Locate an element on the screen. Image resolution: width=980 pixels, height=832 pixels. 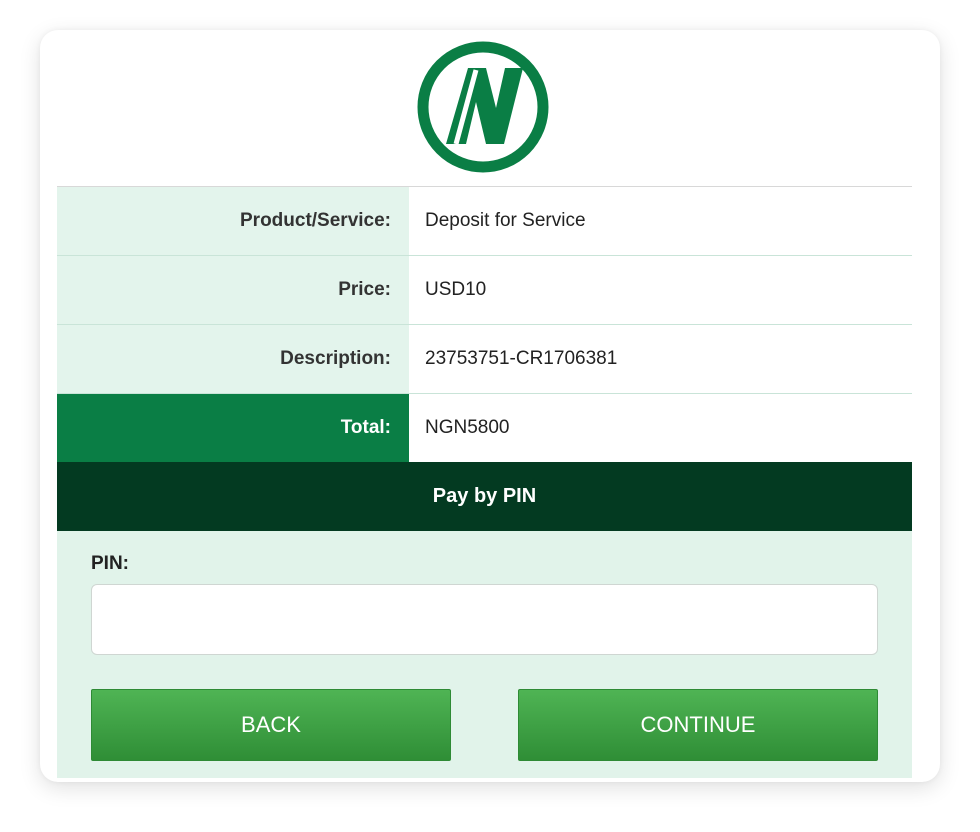
back-button: BACK is located at coordinates (271, 725).